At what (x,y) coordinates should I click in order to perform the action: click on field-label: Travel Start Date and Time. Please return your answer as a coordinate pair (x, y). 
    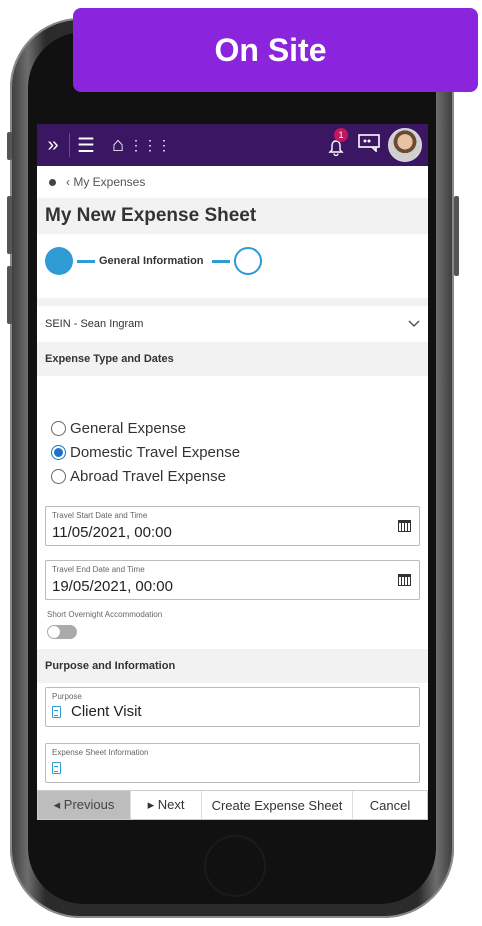
    Looking at the image, I should click on (100, 515).